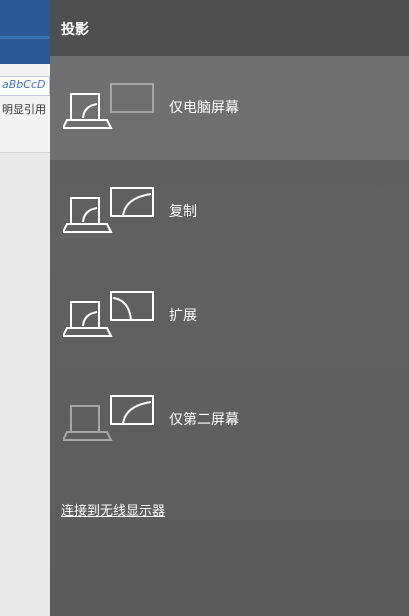  Describe the element at coordinates (25, 32) in the screenshot. I see `app-title-bar` at that location.